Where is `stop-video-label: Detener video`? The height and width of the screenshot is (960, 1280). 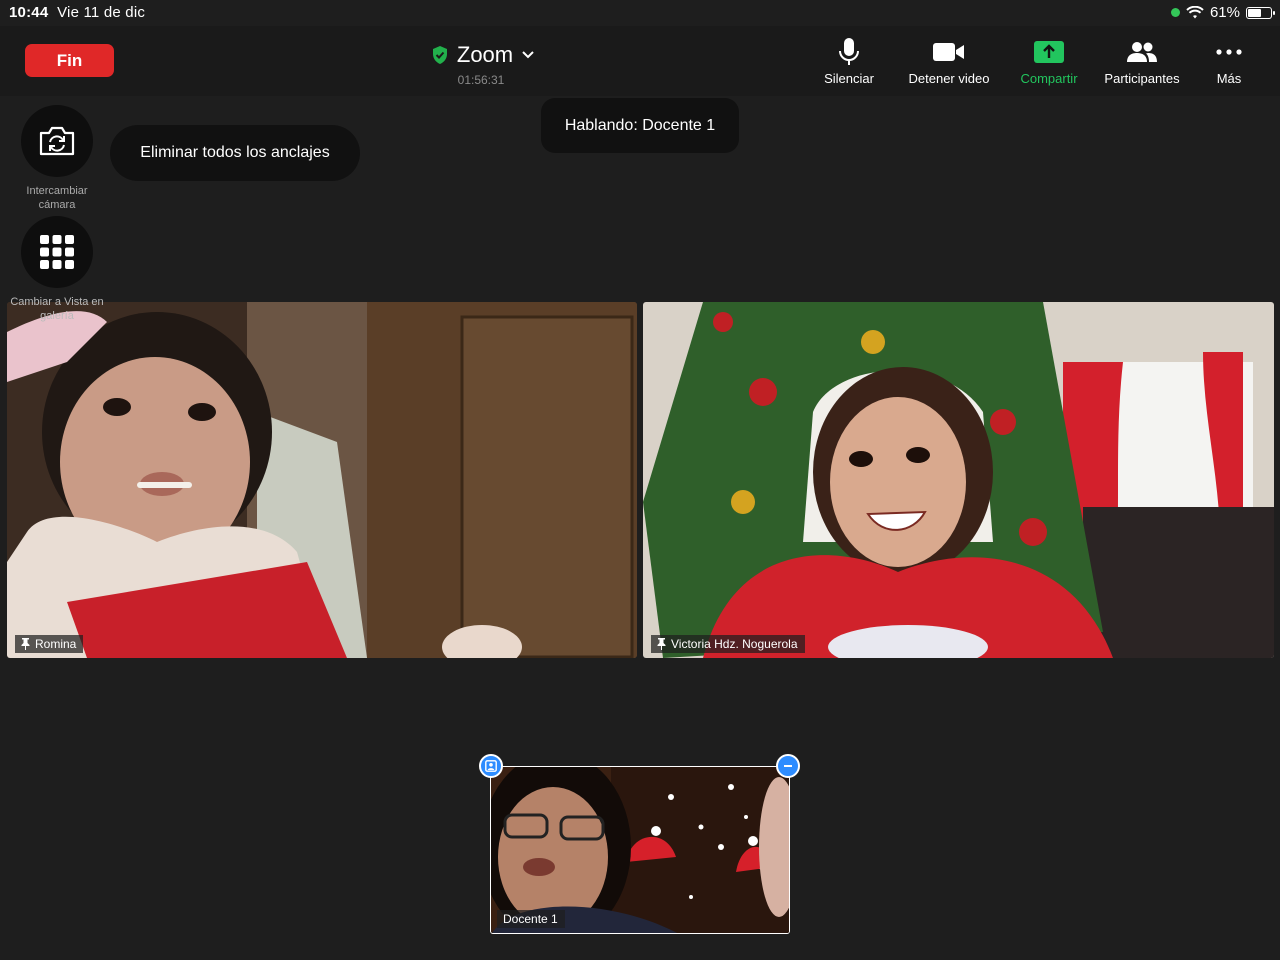
stop-video-label: Detener video is located at coordinates (949, 78).